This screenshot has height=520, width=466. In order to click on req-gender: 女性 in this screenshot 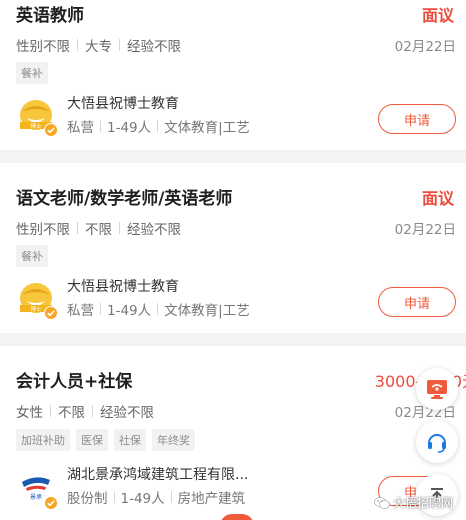, I will do `click(29, 413)`.